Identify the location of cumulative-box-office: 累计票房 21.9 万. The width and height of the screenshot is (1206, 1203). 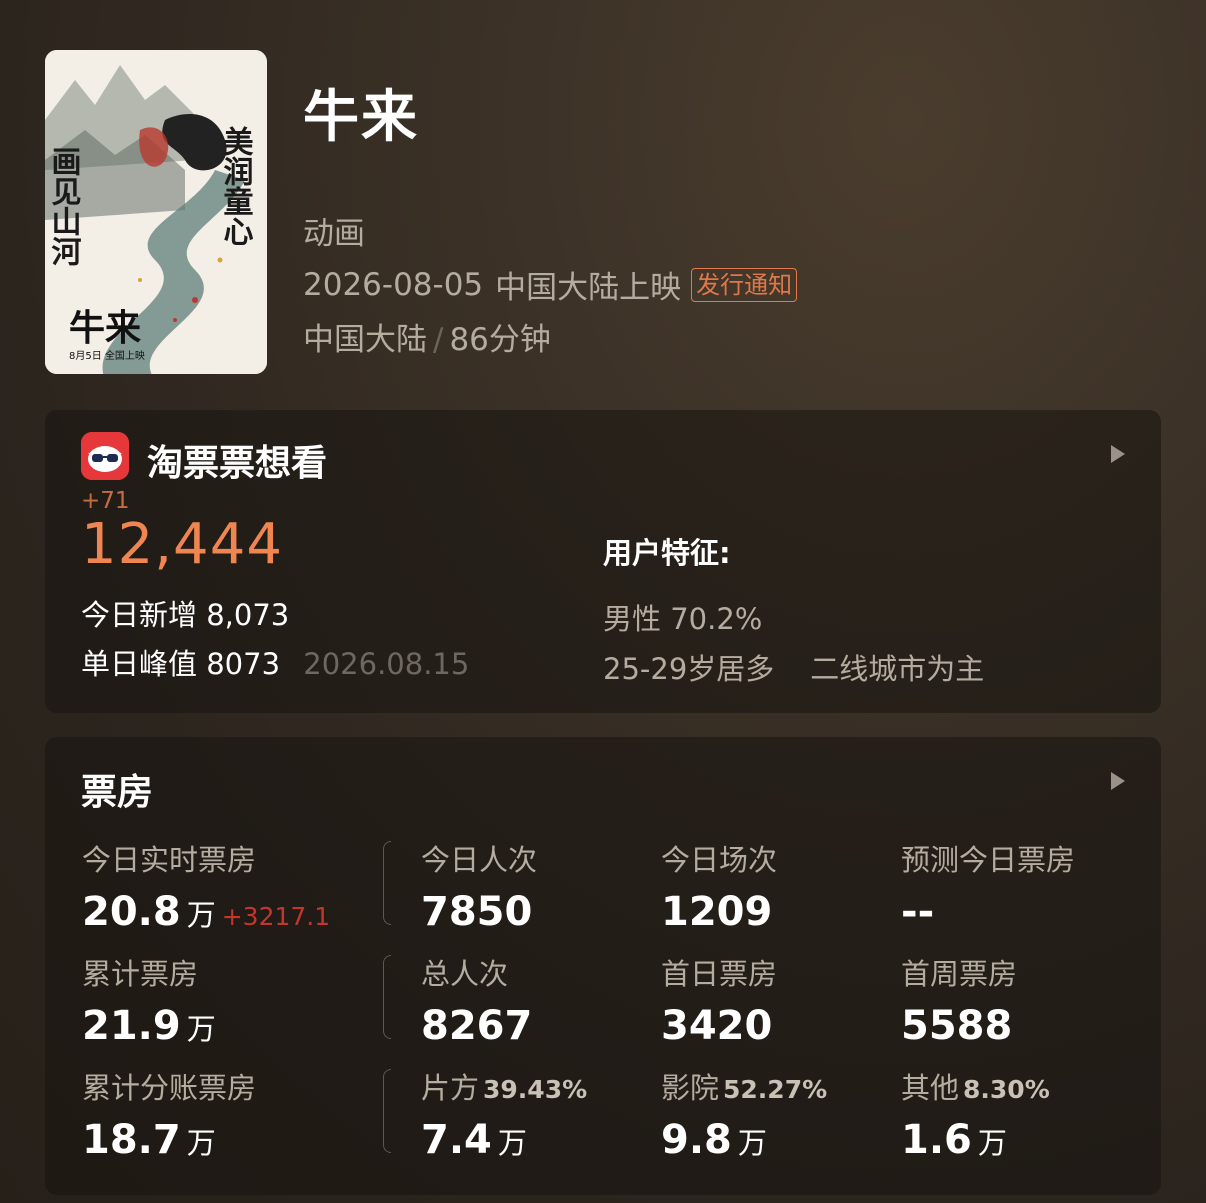
(149, 1000).